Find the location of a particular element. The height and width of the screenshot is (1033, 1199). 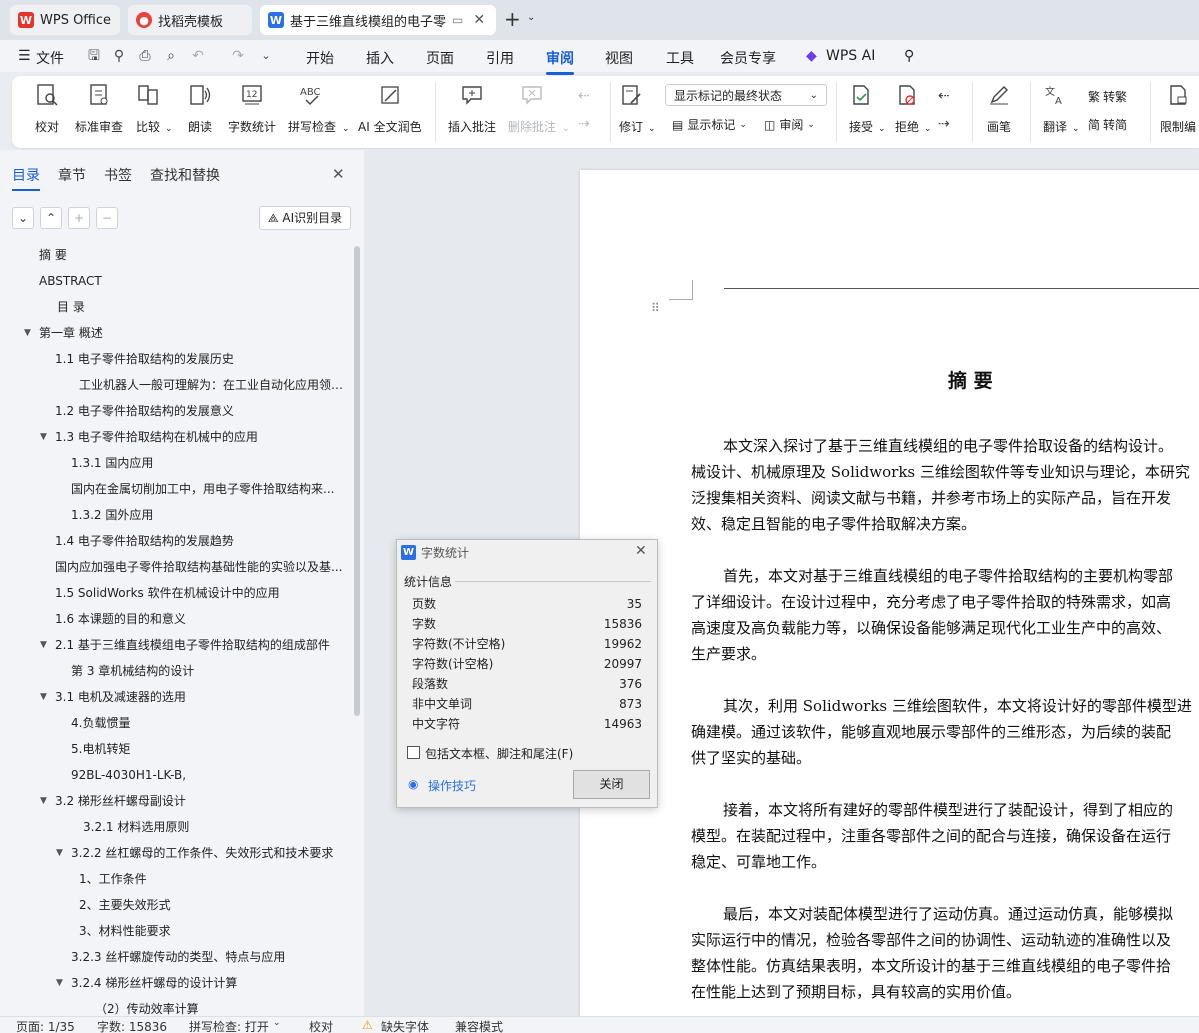

status-spell: 拼写检查: 打开 is located at coordinates (229, 1025).